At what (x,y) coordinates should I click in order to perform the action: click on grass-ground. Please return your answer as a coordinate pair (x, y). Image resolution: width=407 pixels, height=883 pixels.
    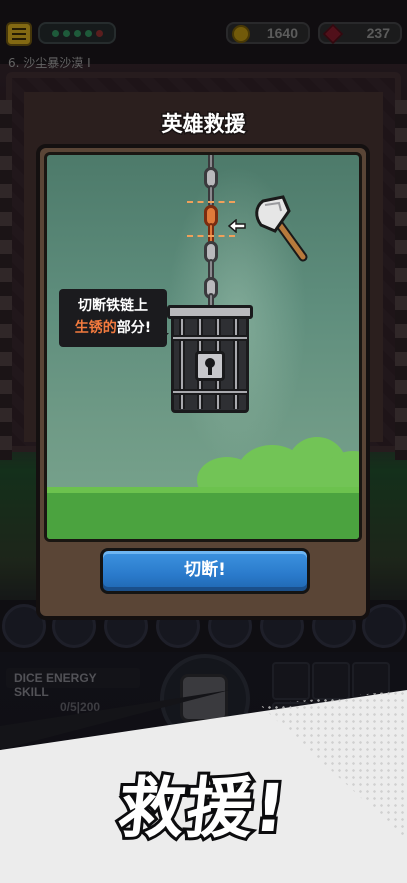
    Looking at the image, I should click on (203, 516).